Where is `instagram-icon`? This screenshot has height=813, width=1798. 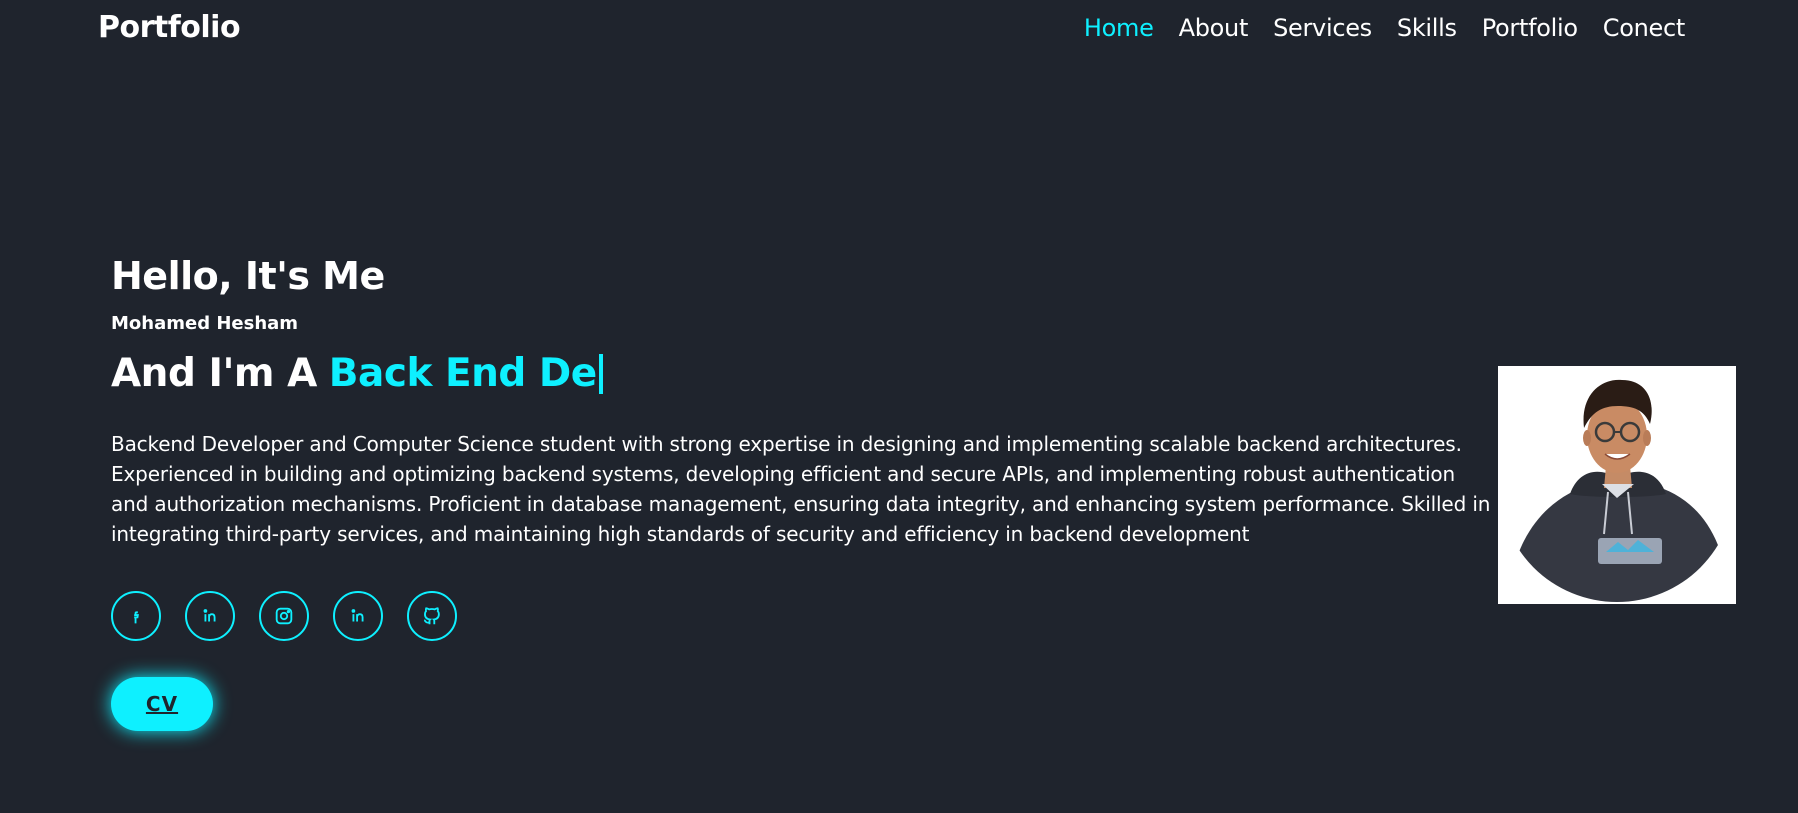
instagram-icon is located at coordinates (284, 616).